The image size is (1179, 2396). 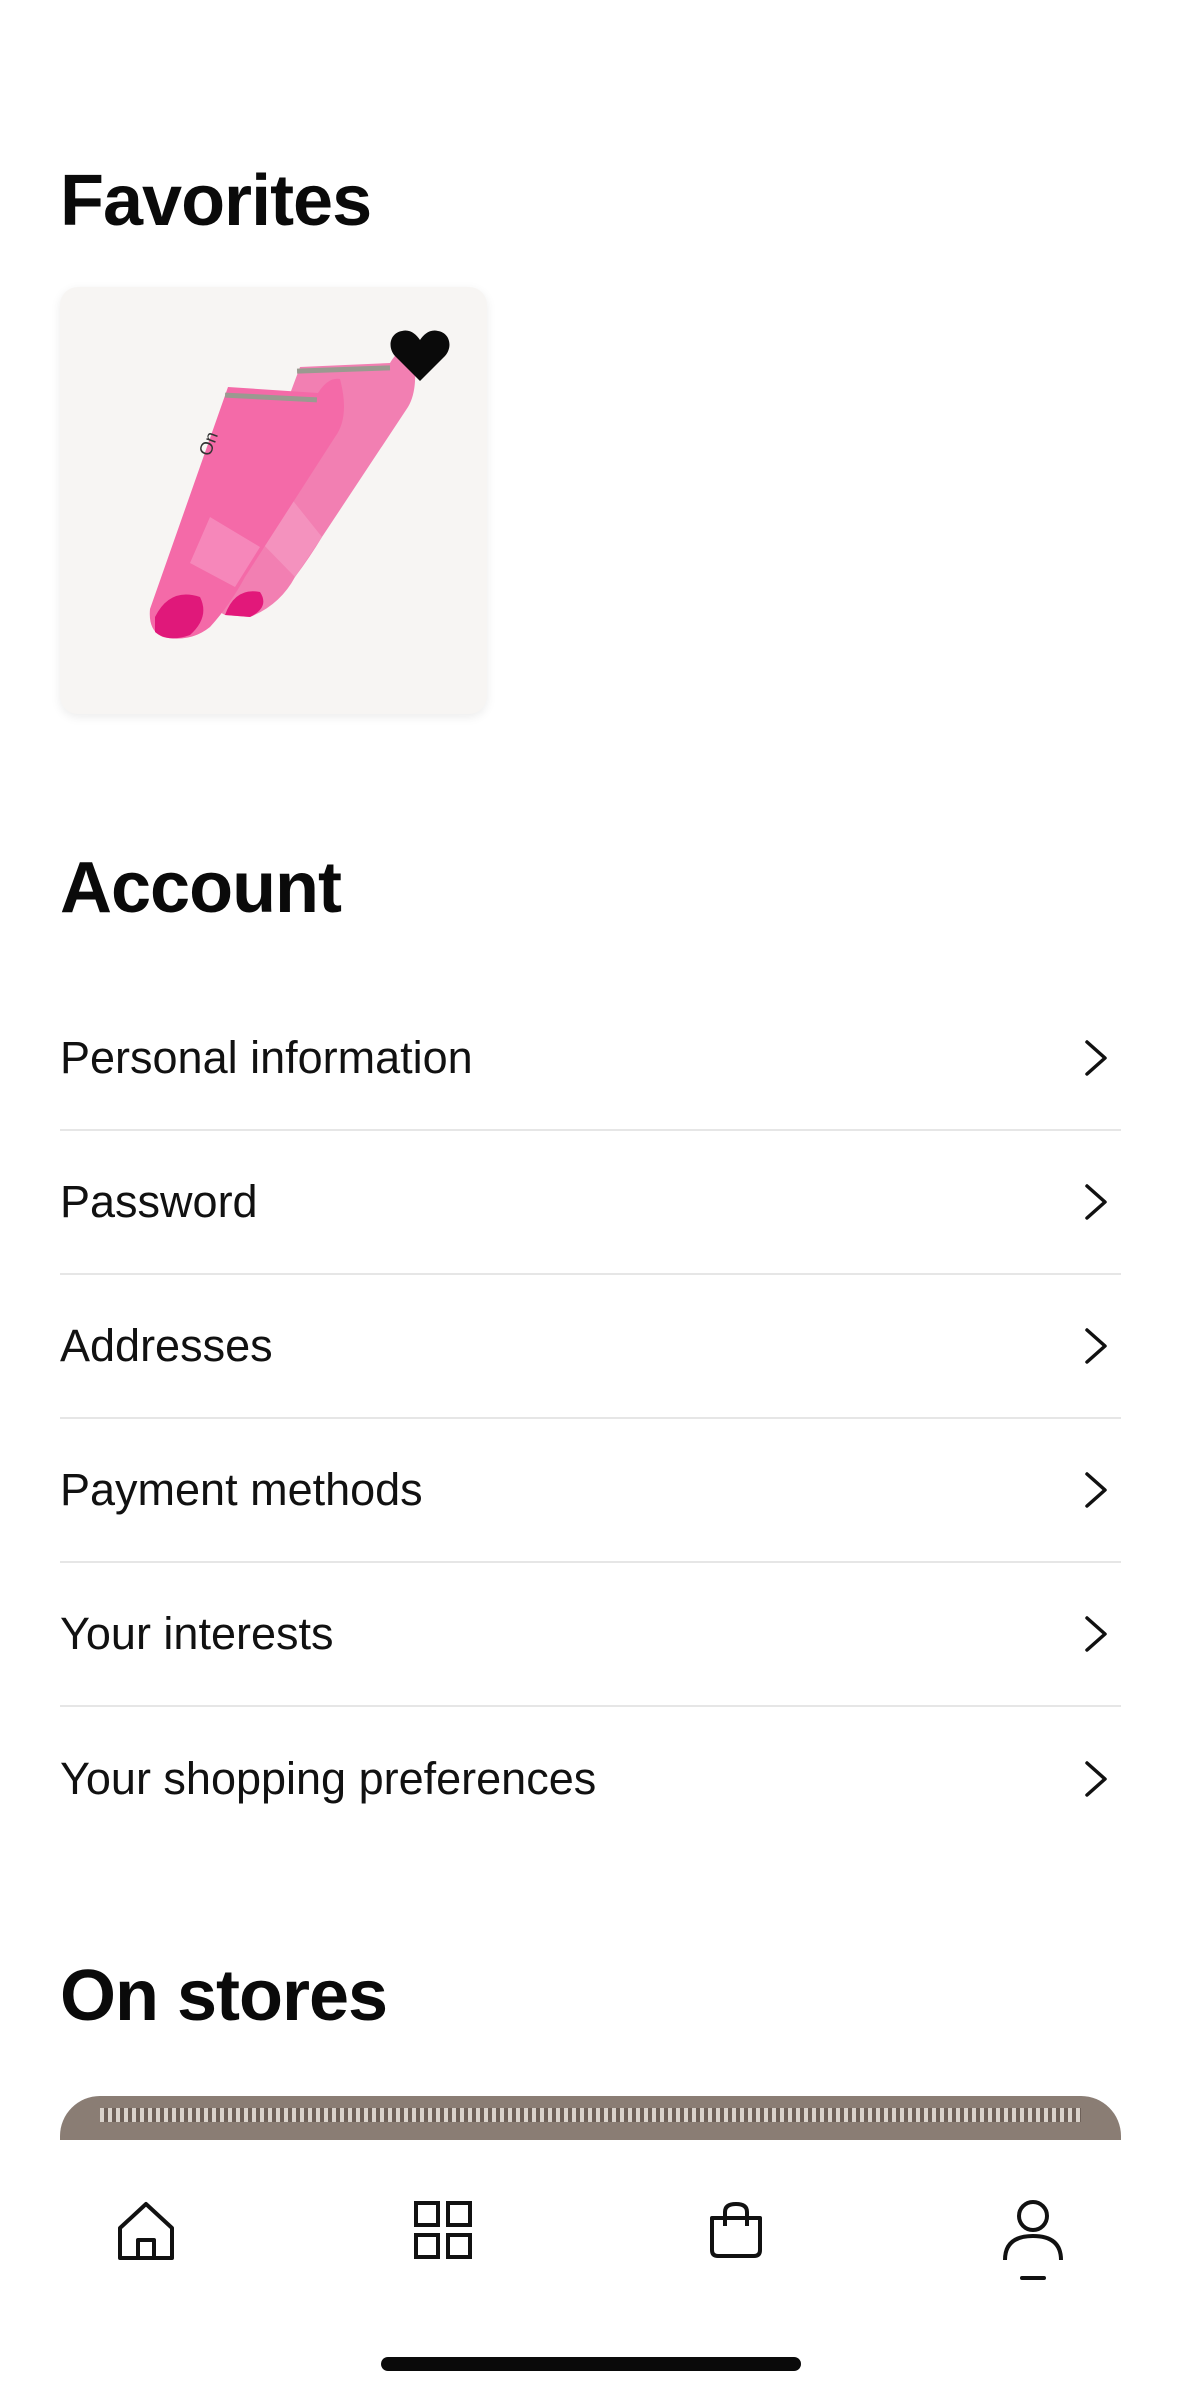 I want to click on active-tab-indicator, so click(x=1033, y=2278).